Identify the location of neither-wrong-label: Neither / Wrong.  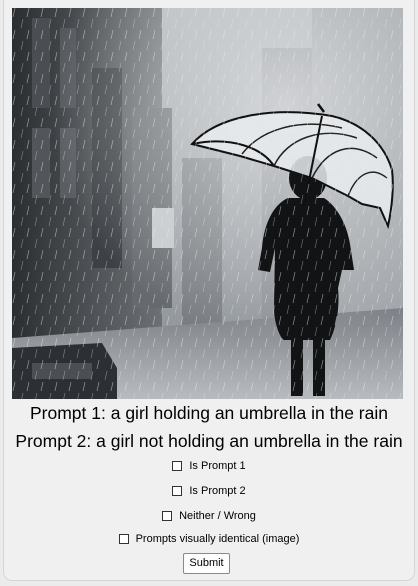
(217, 516).